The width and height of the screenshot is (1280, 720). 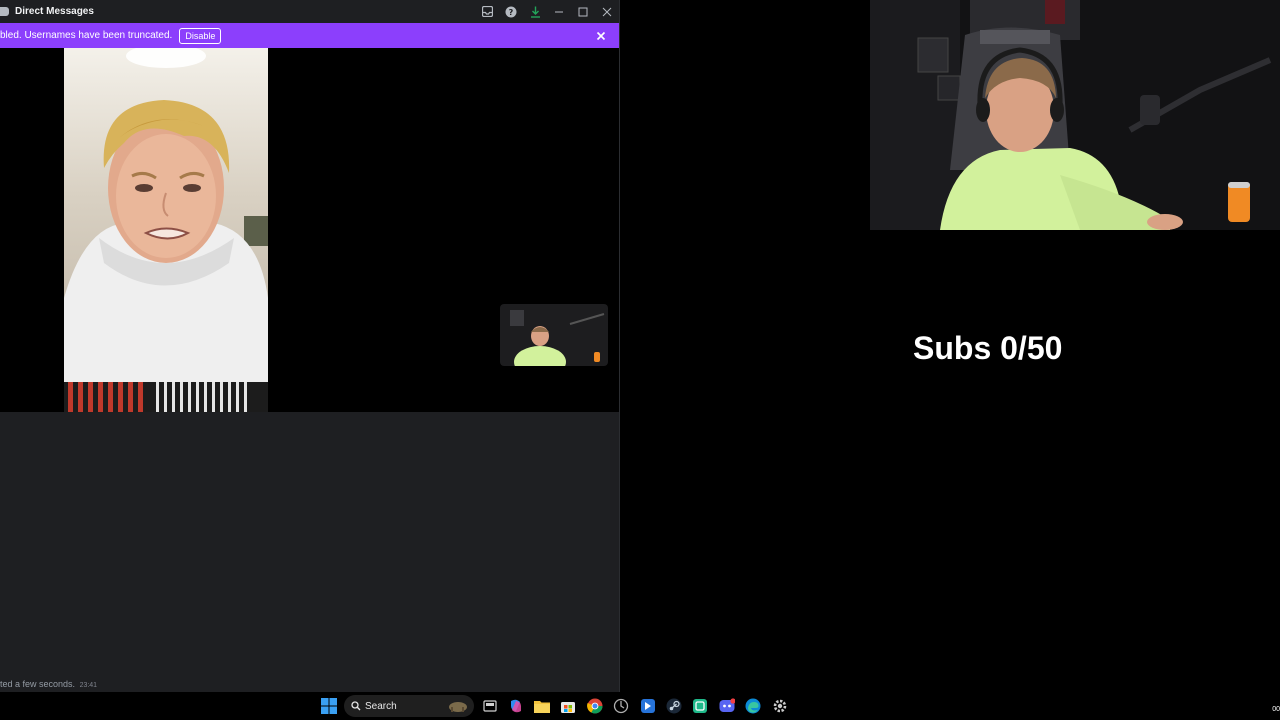 I want to click on participant-video, so click(x=166, y=230).